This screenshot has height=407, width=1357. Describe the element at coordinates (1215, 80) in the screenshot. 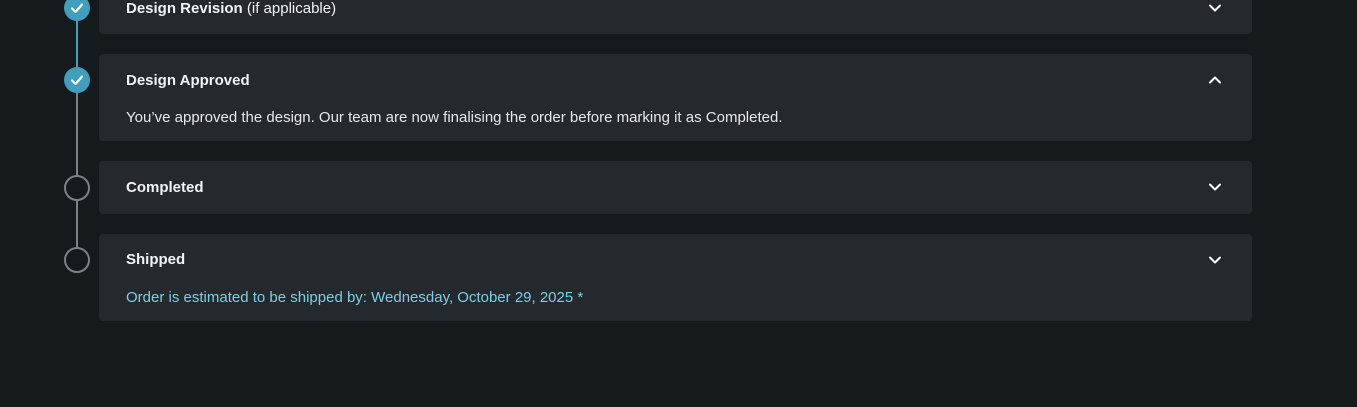

I see `chevron-up-icon` at that location.